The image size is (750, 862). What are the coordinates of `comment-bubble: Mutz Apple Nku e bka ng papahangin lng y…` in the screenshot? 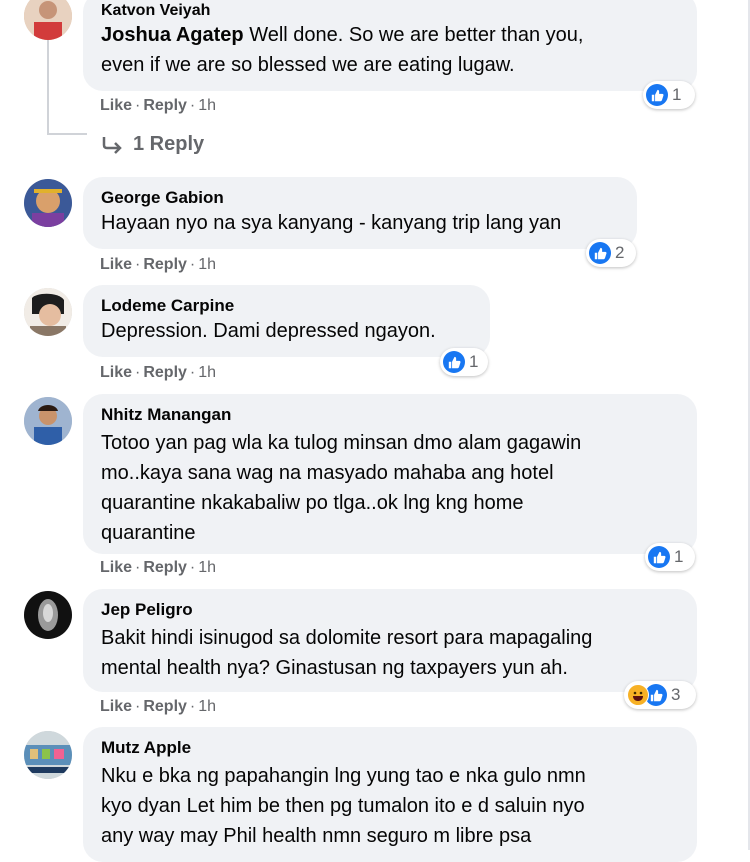 It's located at (390, 794).